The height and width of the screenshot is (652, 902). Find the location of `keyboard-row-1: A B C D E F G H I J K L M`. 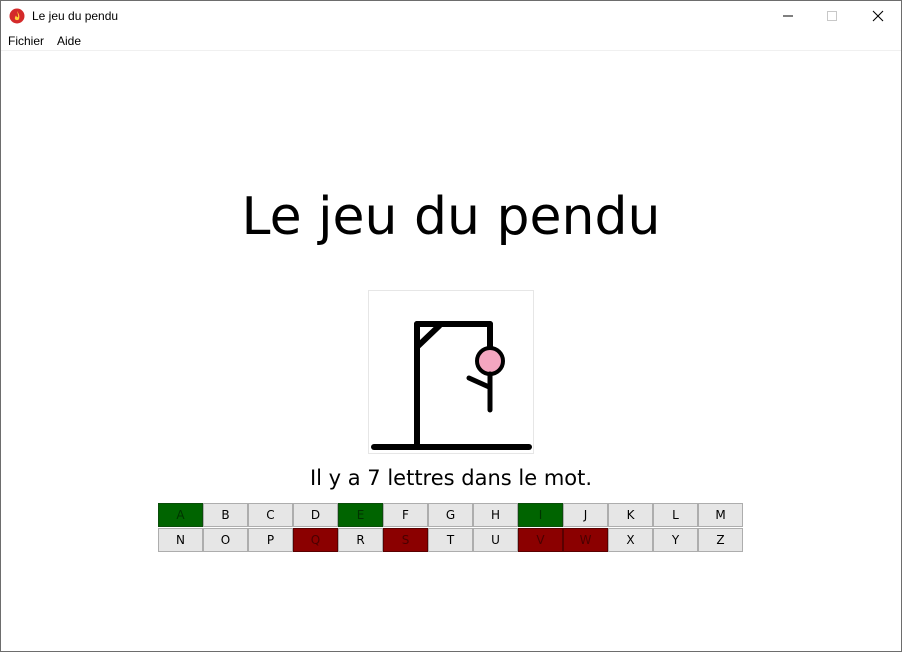

keyboard-row-1: A B C D E F G H I J K L M is located at coordinates (451, 515).